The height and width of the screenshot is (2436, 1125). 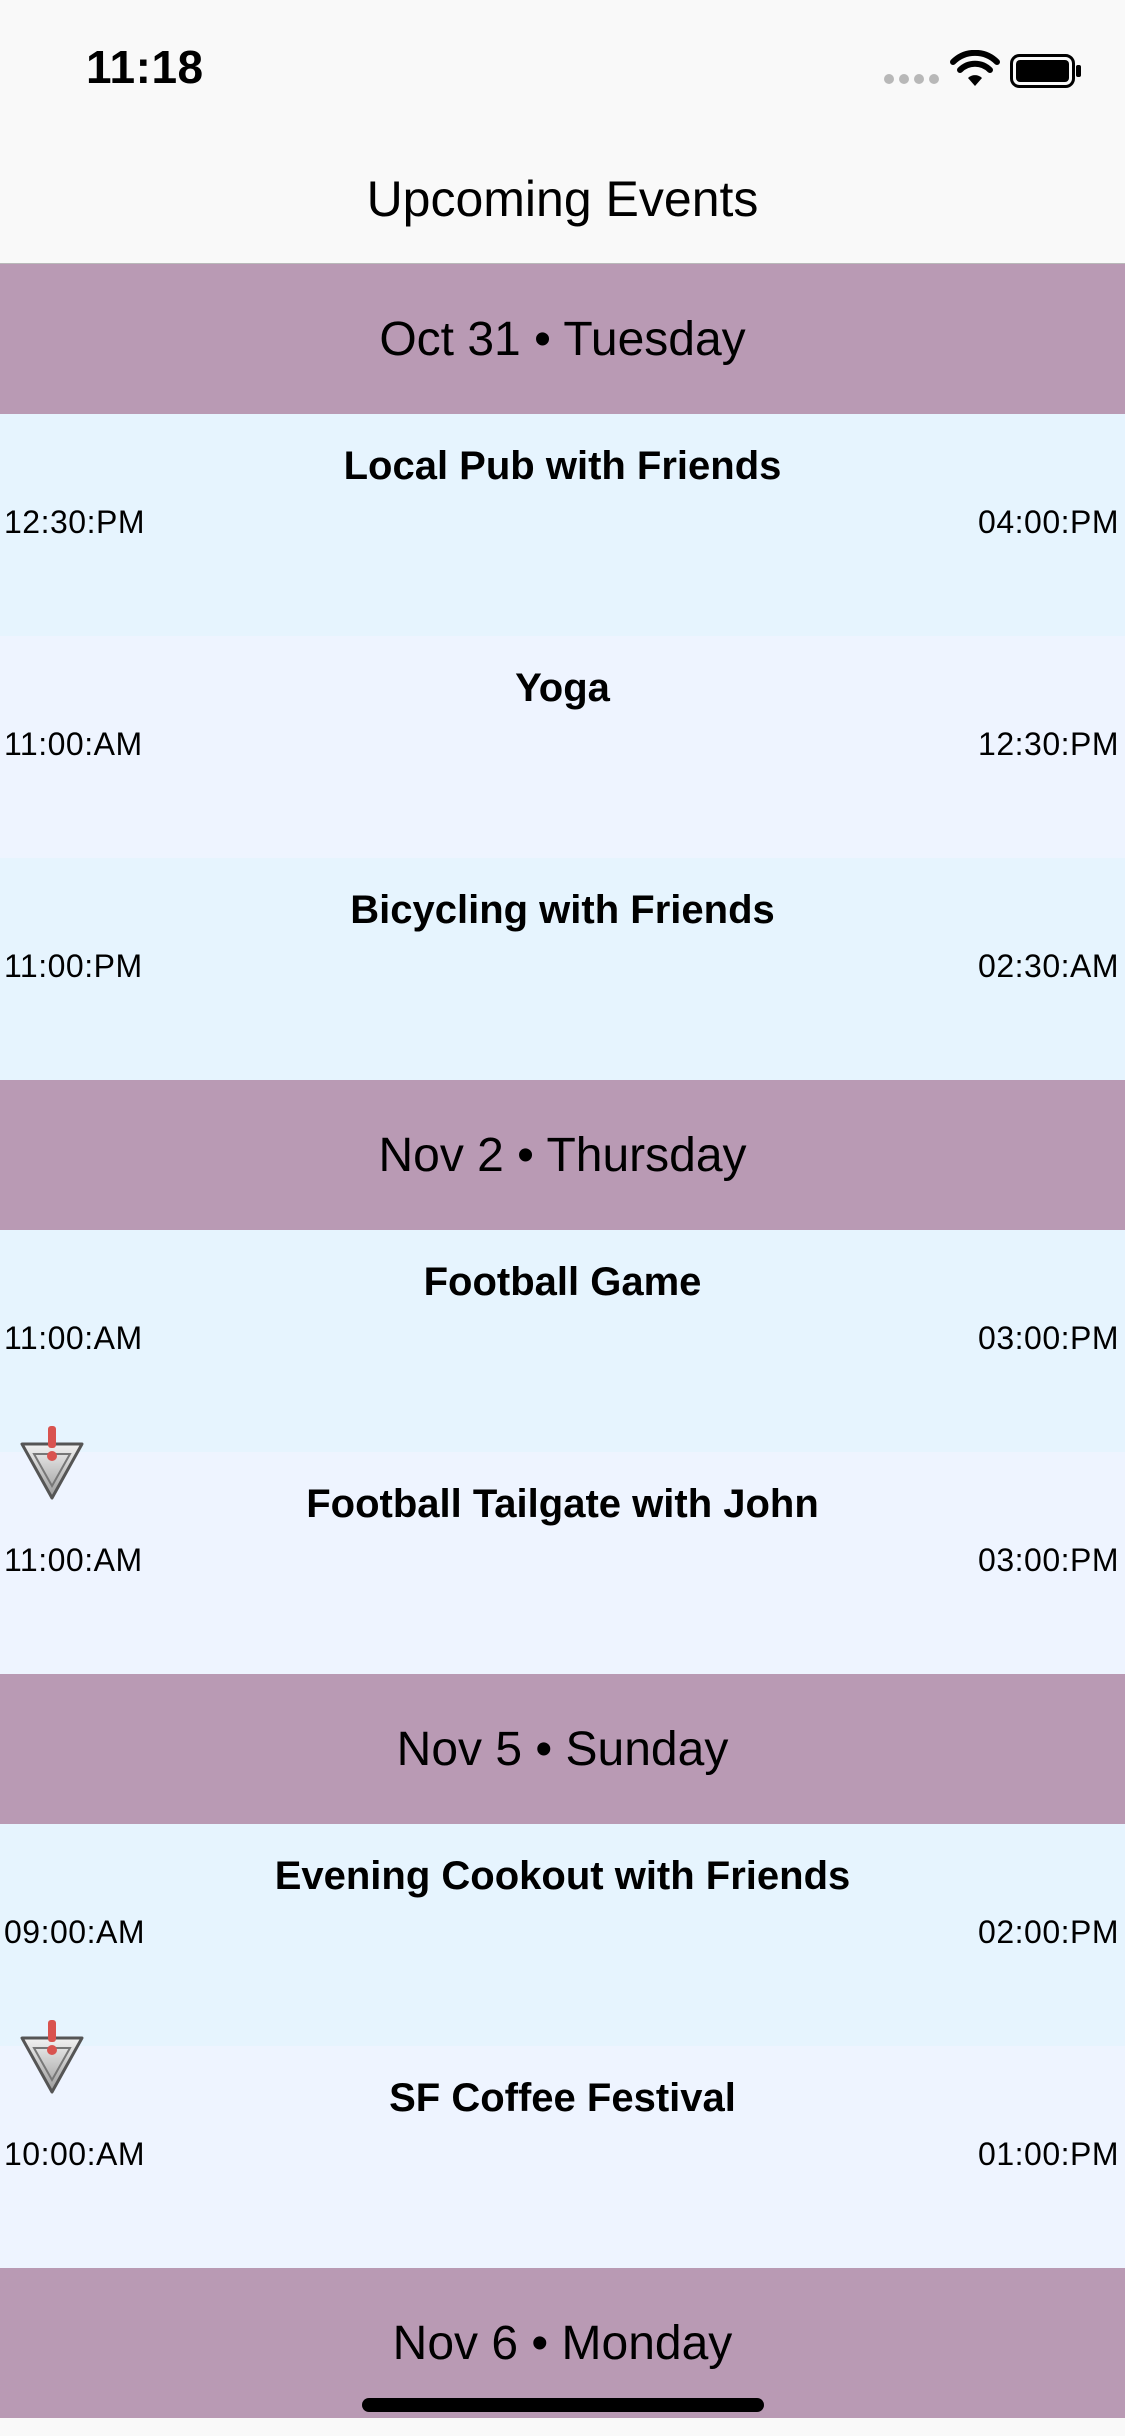 What do you see at coordinates (1048, 522) in the screenshot?
I see `event-end-time: 04:00:PM` at bounding box center [1048, 522].